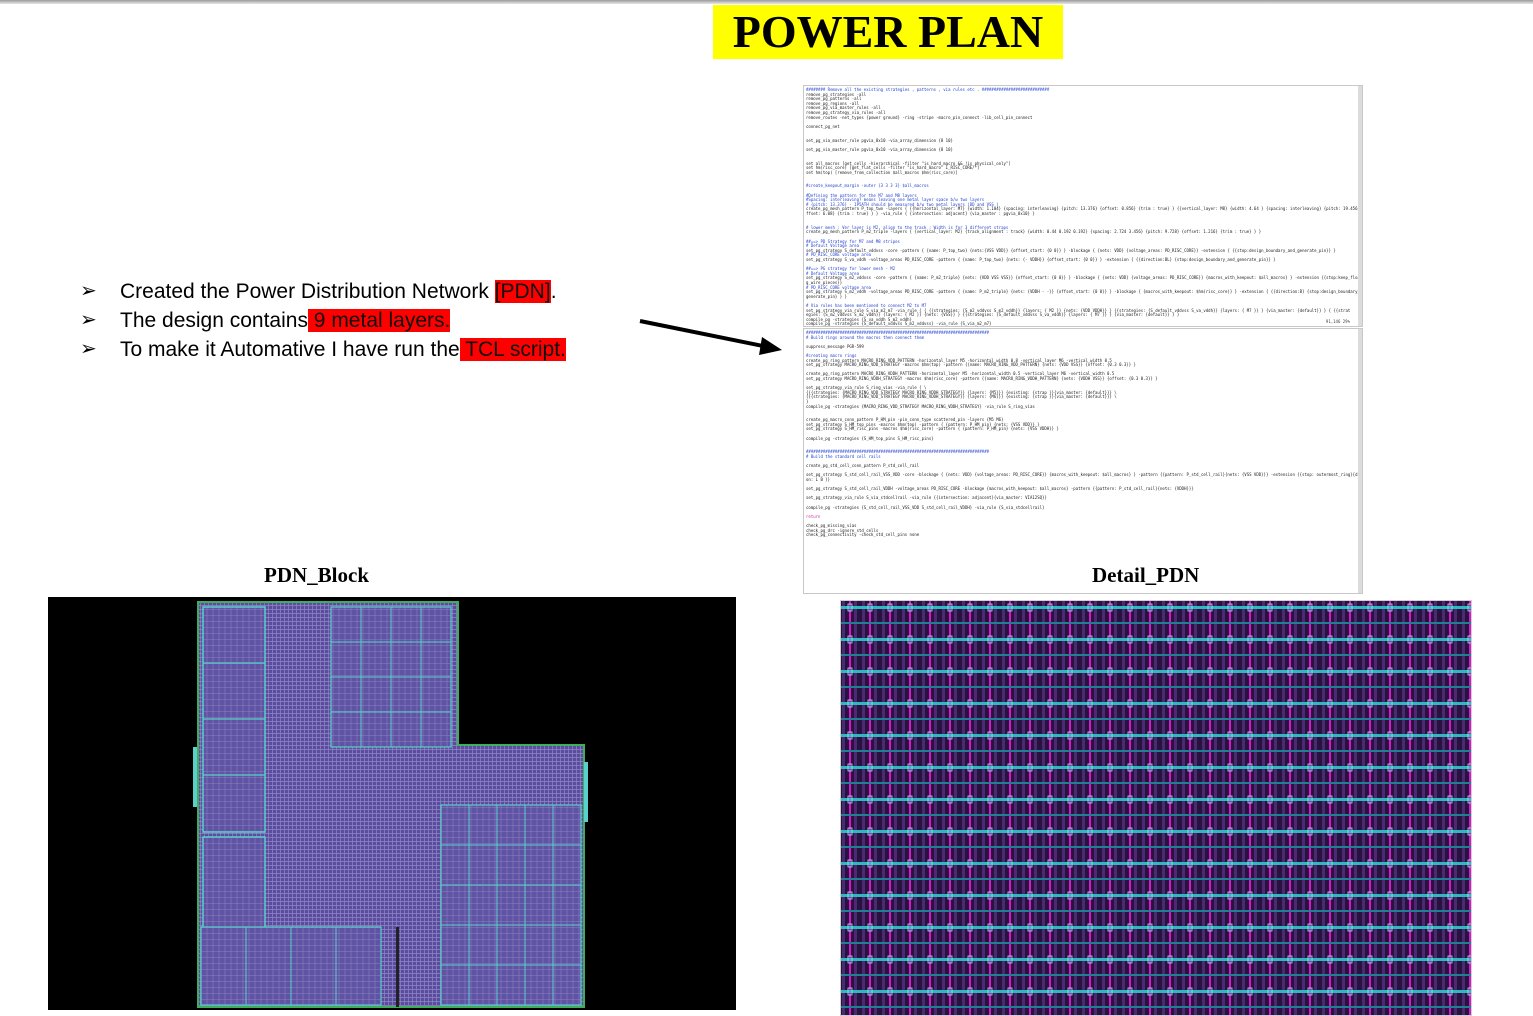 Image resolution: width=1533 pixels, height=1016 pixels. Describe the element at coordinates (522, 291) in the screenshot. I see `bullet-highlight: [PDN]` at that location.